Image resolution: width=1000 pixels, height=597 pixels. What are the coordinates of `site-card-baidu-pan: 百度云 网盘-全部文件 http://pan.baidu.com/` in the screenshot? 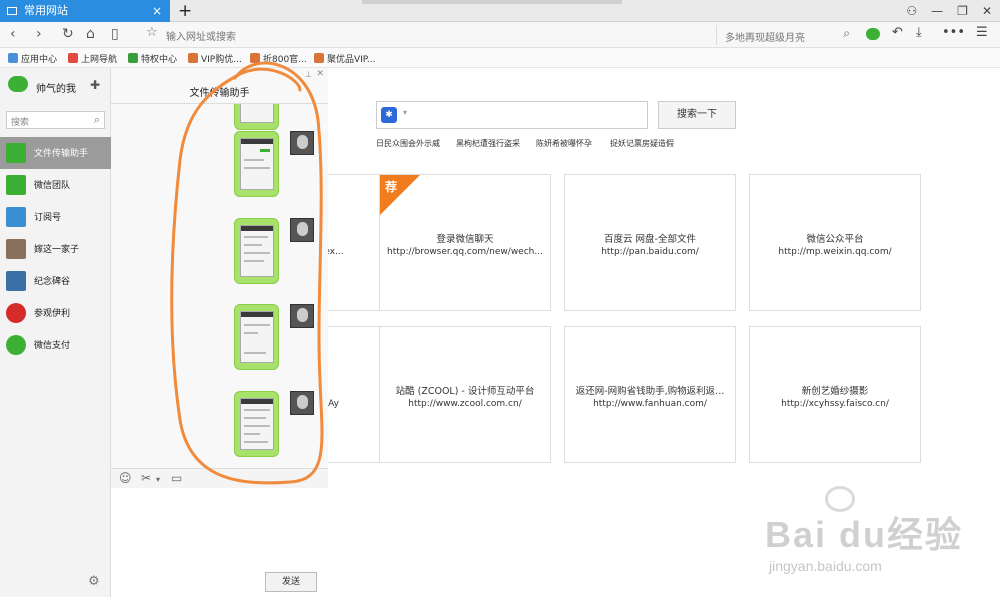 It's located at (650, 242).